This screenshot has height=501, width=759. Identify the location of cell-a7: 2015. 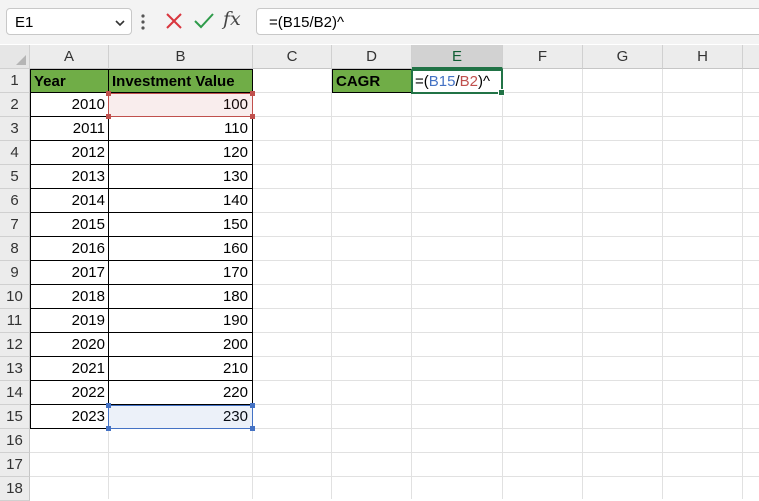
(69, 225).